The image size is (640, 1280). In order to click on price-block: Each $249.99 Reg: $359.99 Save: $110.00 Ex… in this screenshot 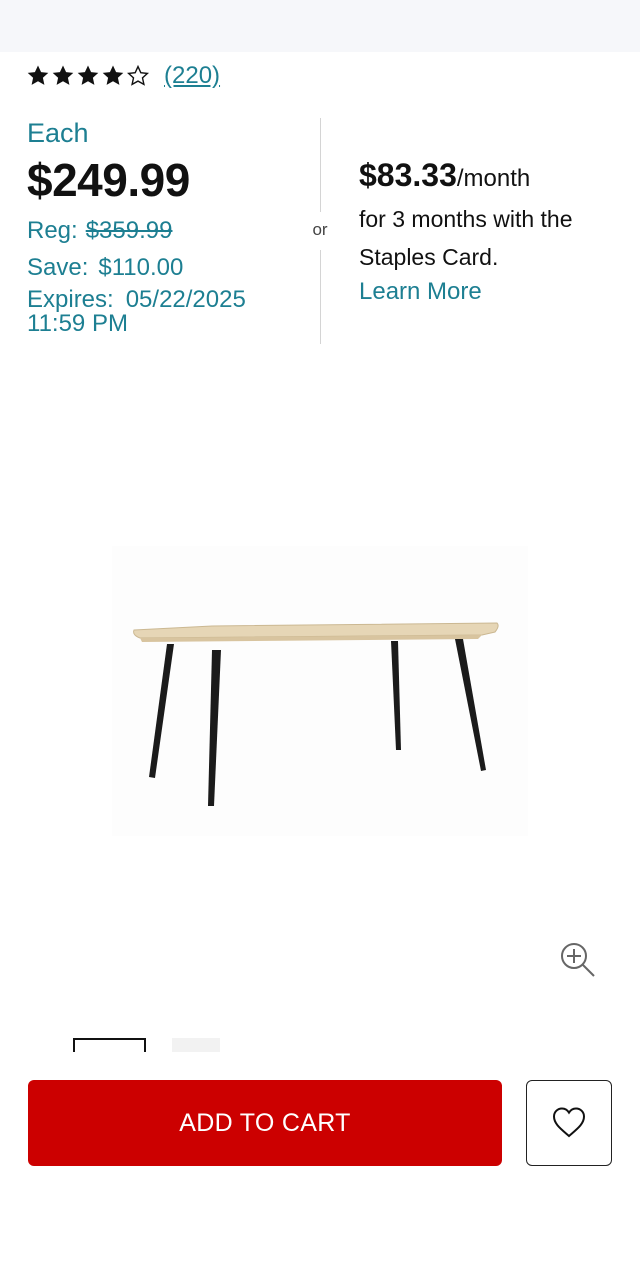, I will do `click(167, 226)`.